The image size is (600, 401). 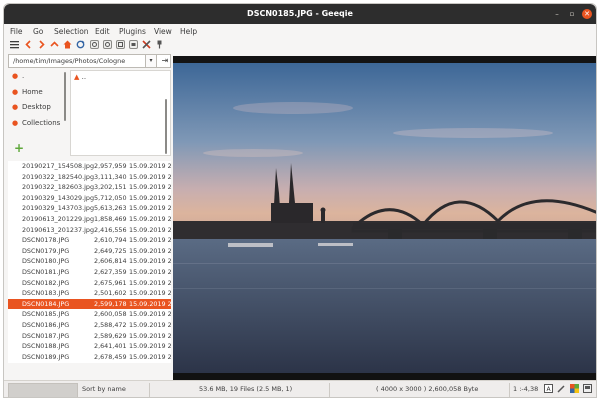 I want to click on exif-rotate-icon: A, so click(x=548, y=390).